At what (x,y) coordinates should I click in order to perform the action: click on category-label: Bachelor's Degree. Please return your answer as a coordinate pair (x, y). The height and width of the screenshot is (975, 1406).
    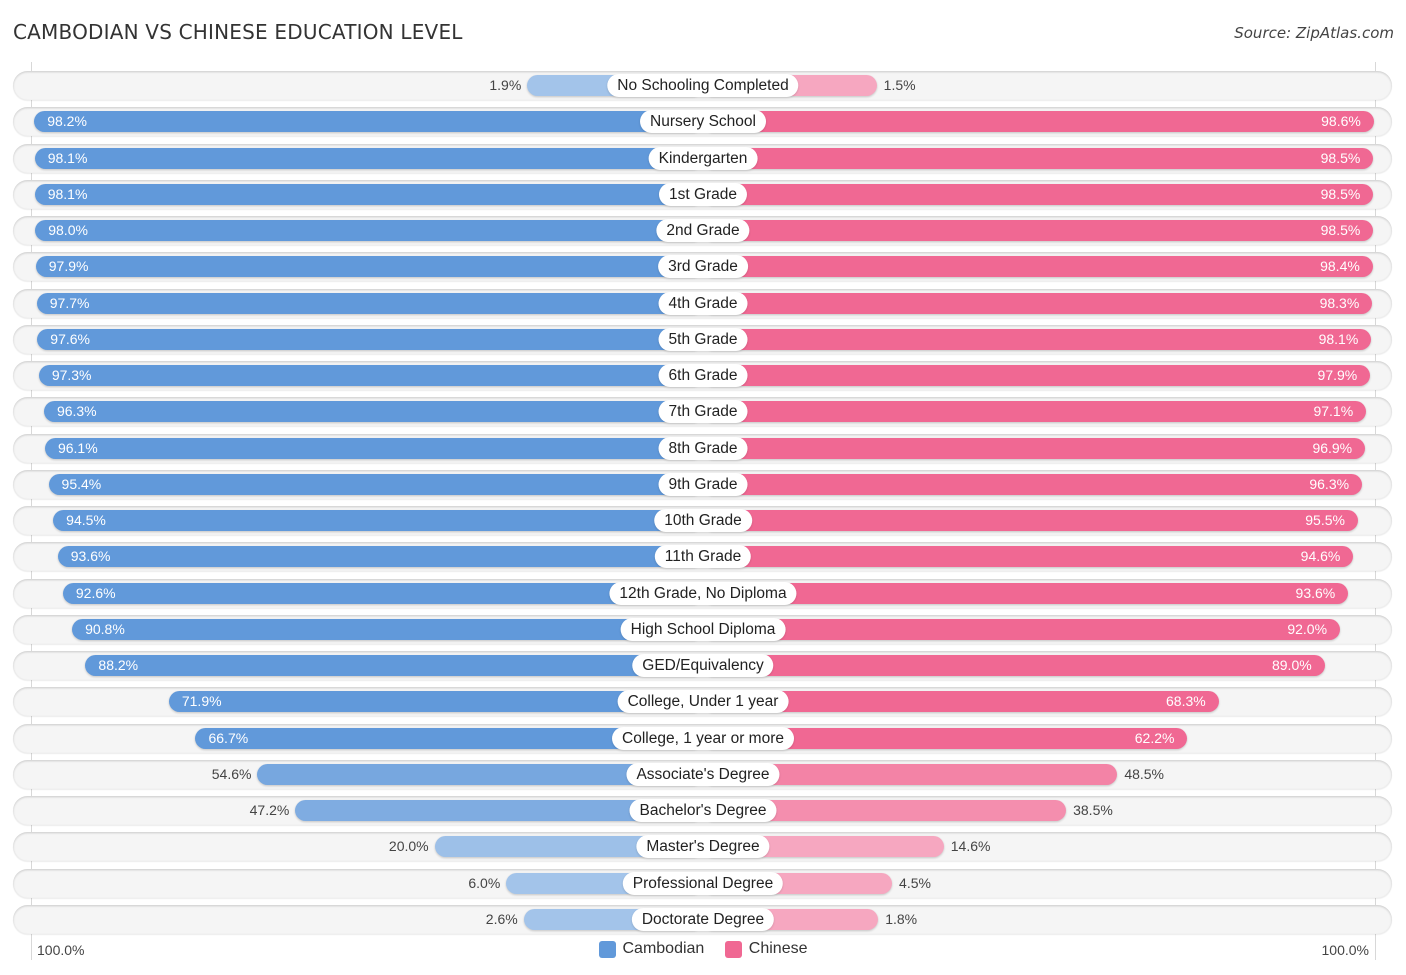
    Looking at the image, I should click on (703, 810).